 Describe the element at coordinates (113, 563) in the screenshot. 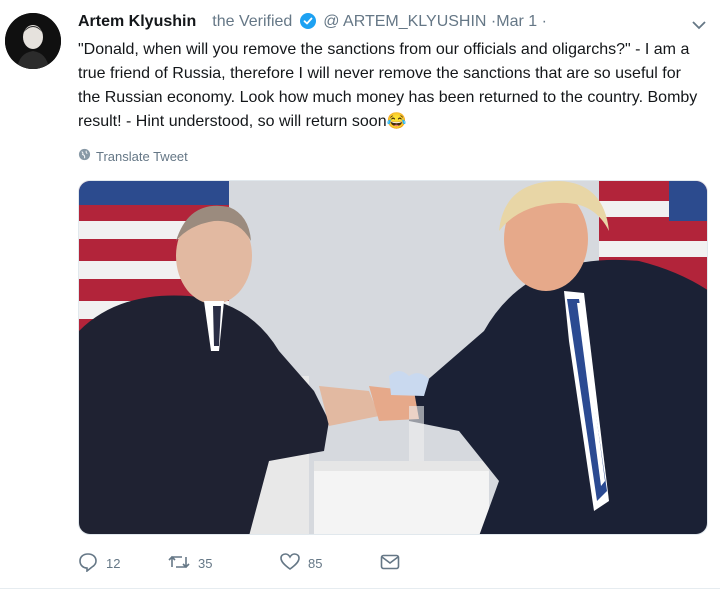

I see `reply-count: 12` at that location.